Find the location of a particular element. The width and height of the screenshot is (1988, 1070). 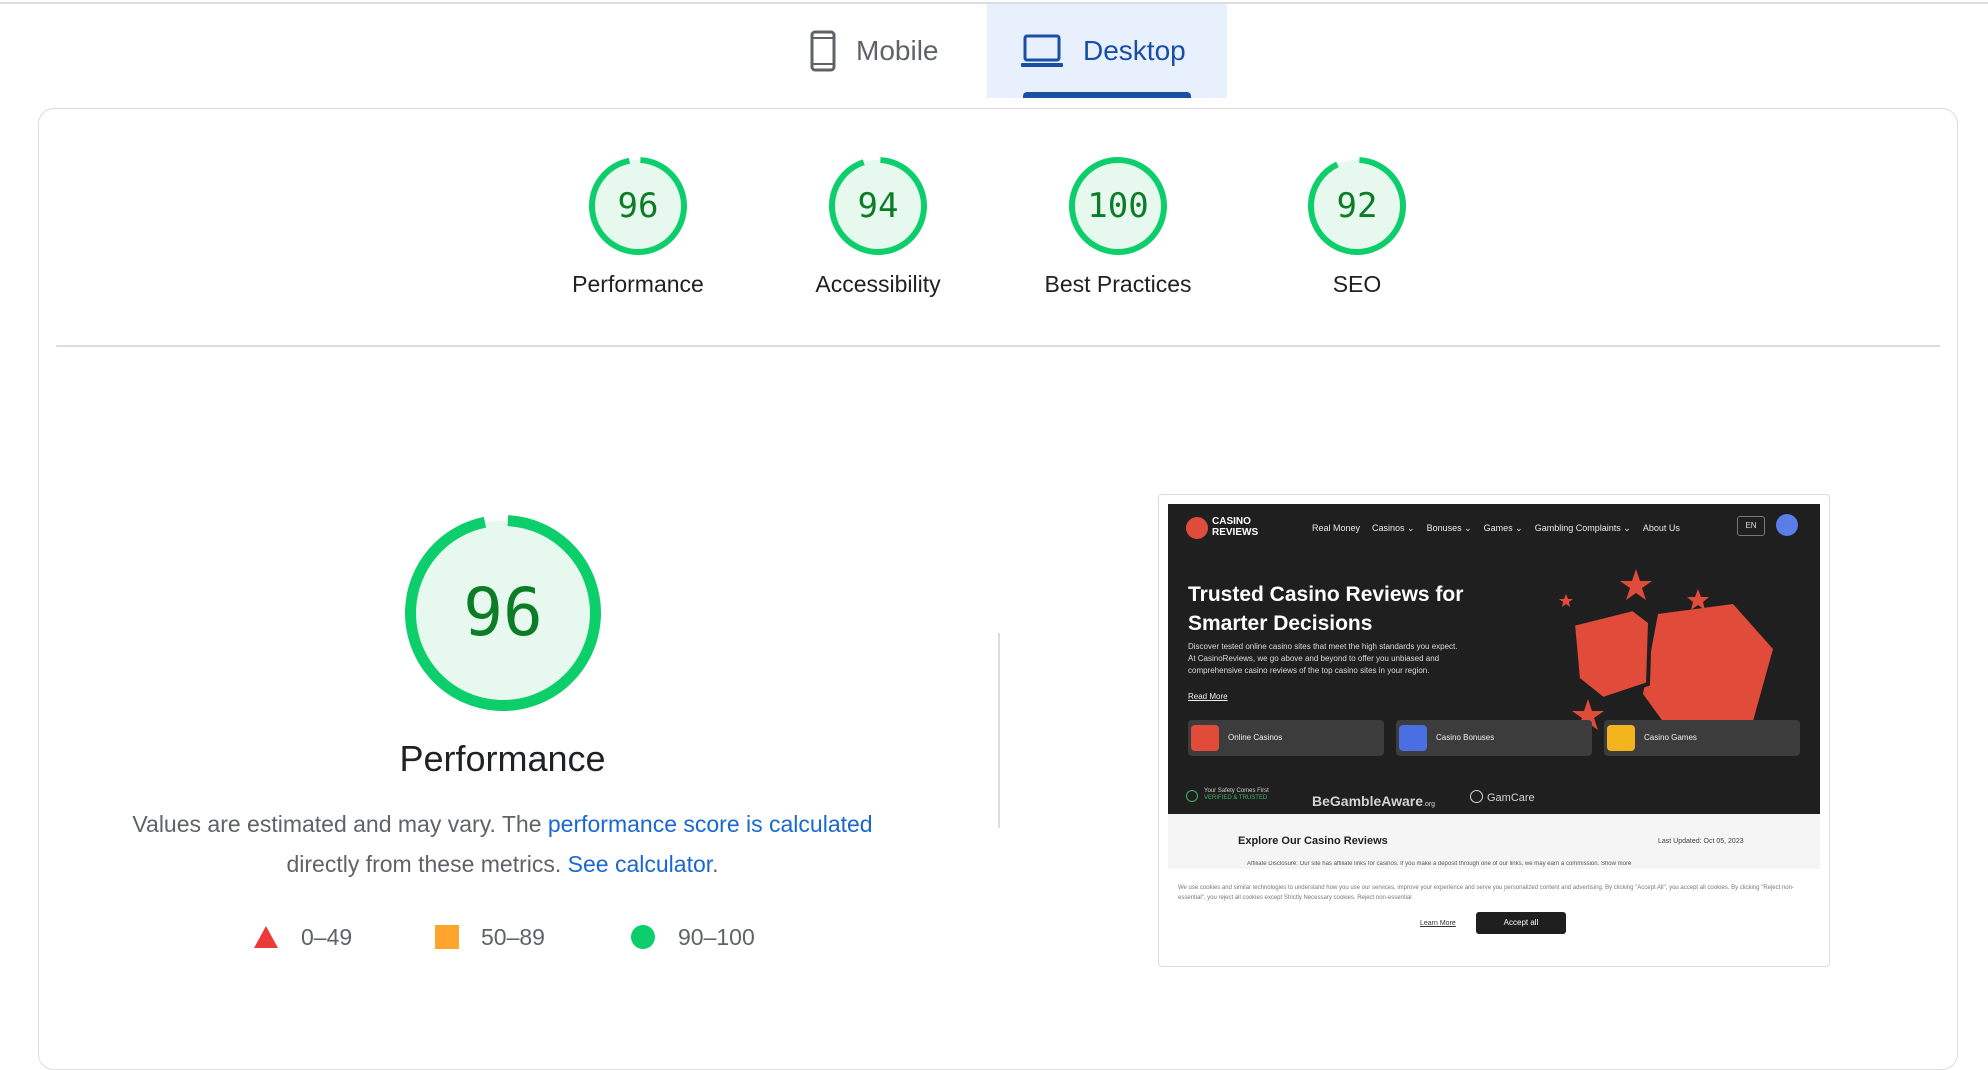

gauge-performance: 96 Performance is located at coordinates (638, 227).